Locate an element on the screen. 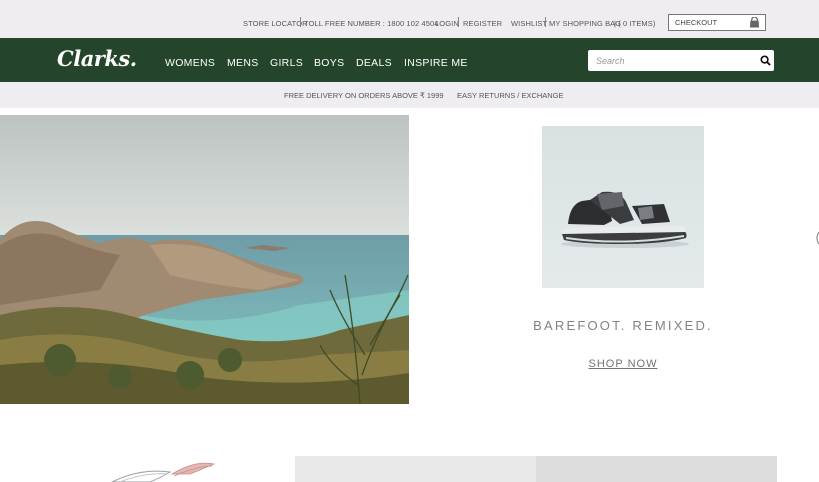 This screenshot has width=819, height=482. shopping-bag-link: MY SHOPPING BAG is located at coordinates (585, 23).